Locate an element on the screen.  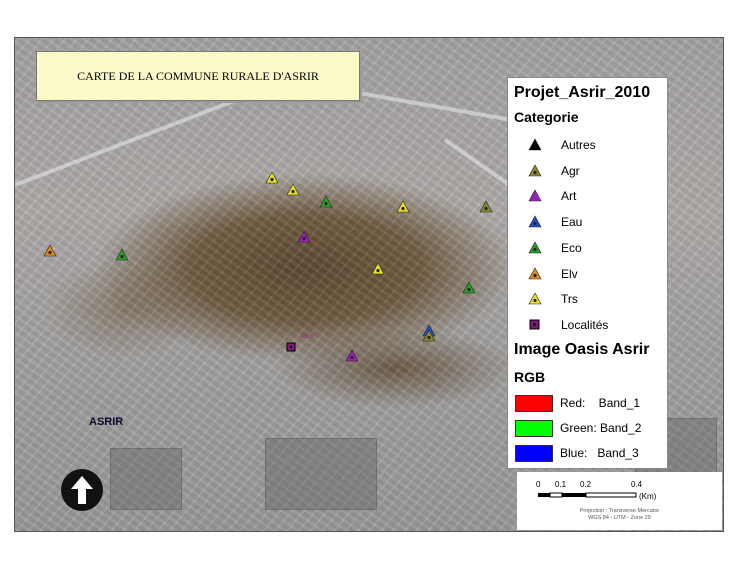
band-item-1: Green: Band_2 is located at coordinates (578, 428).